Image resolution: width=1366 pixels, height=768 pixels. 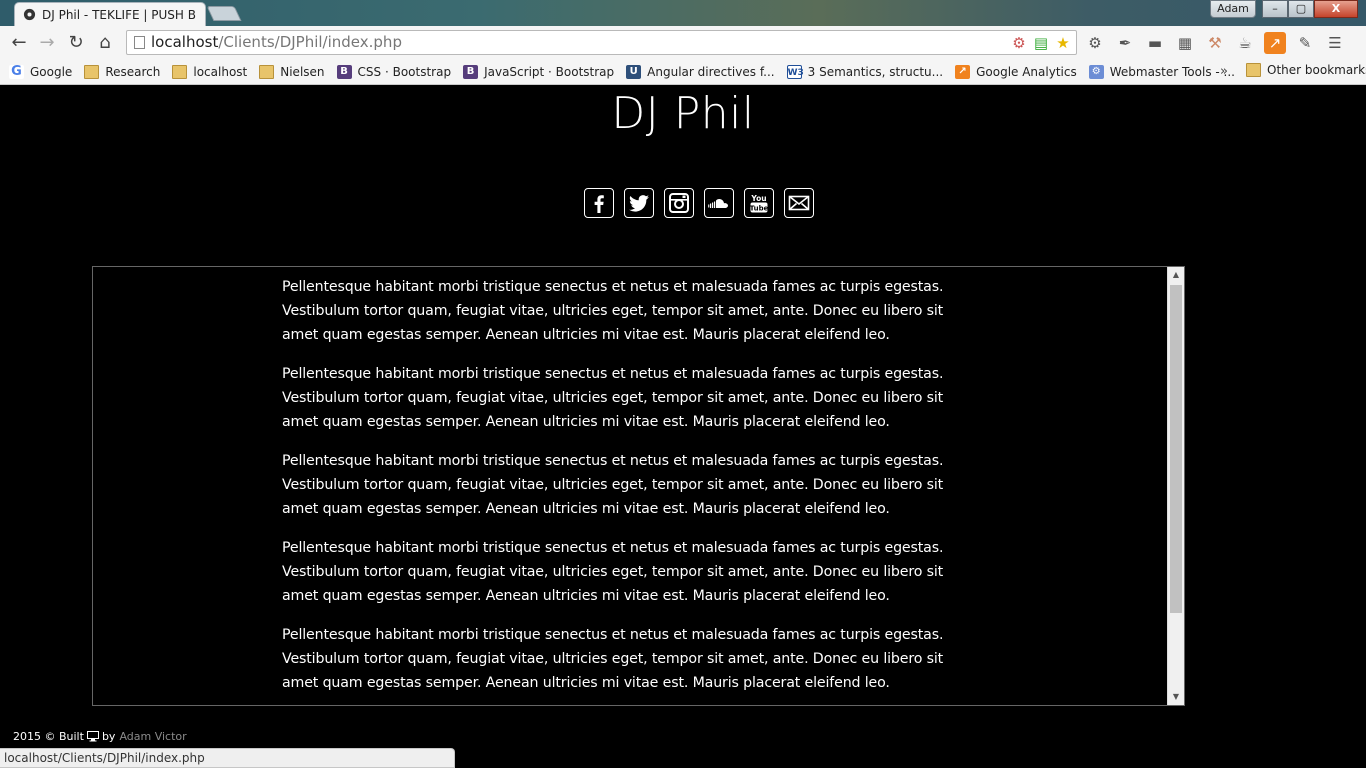 I want to click on close-window-button: X, so click(x=1336, y=9).